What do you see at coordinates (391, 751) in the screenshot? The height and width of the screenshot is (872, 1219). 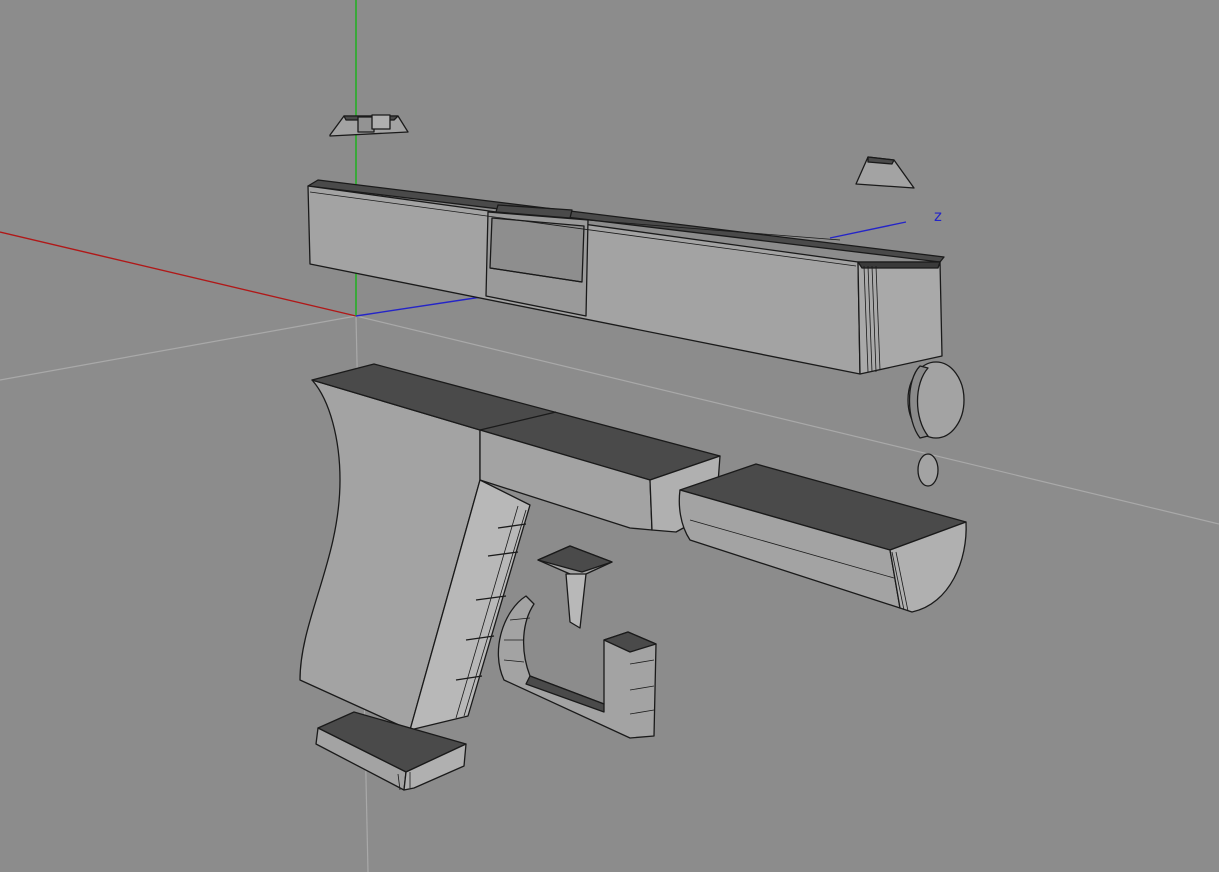 I see `magazine-baseplate-mesh` at bounding box center [391, 751].